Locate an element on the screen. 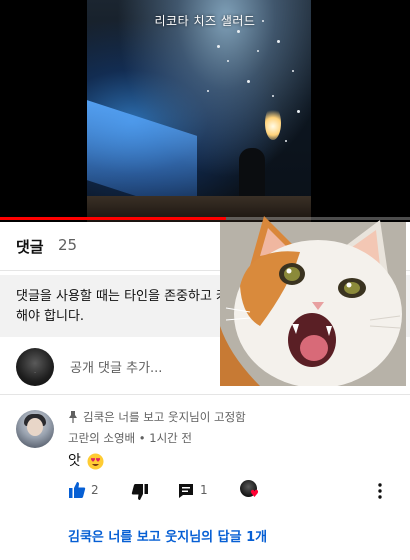 The width and height of the screenshot is (410, 560). like-icon is located at coordinates (77, 490).